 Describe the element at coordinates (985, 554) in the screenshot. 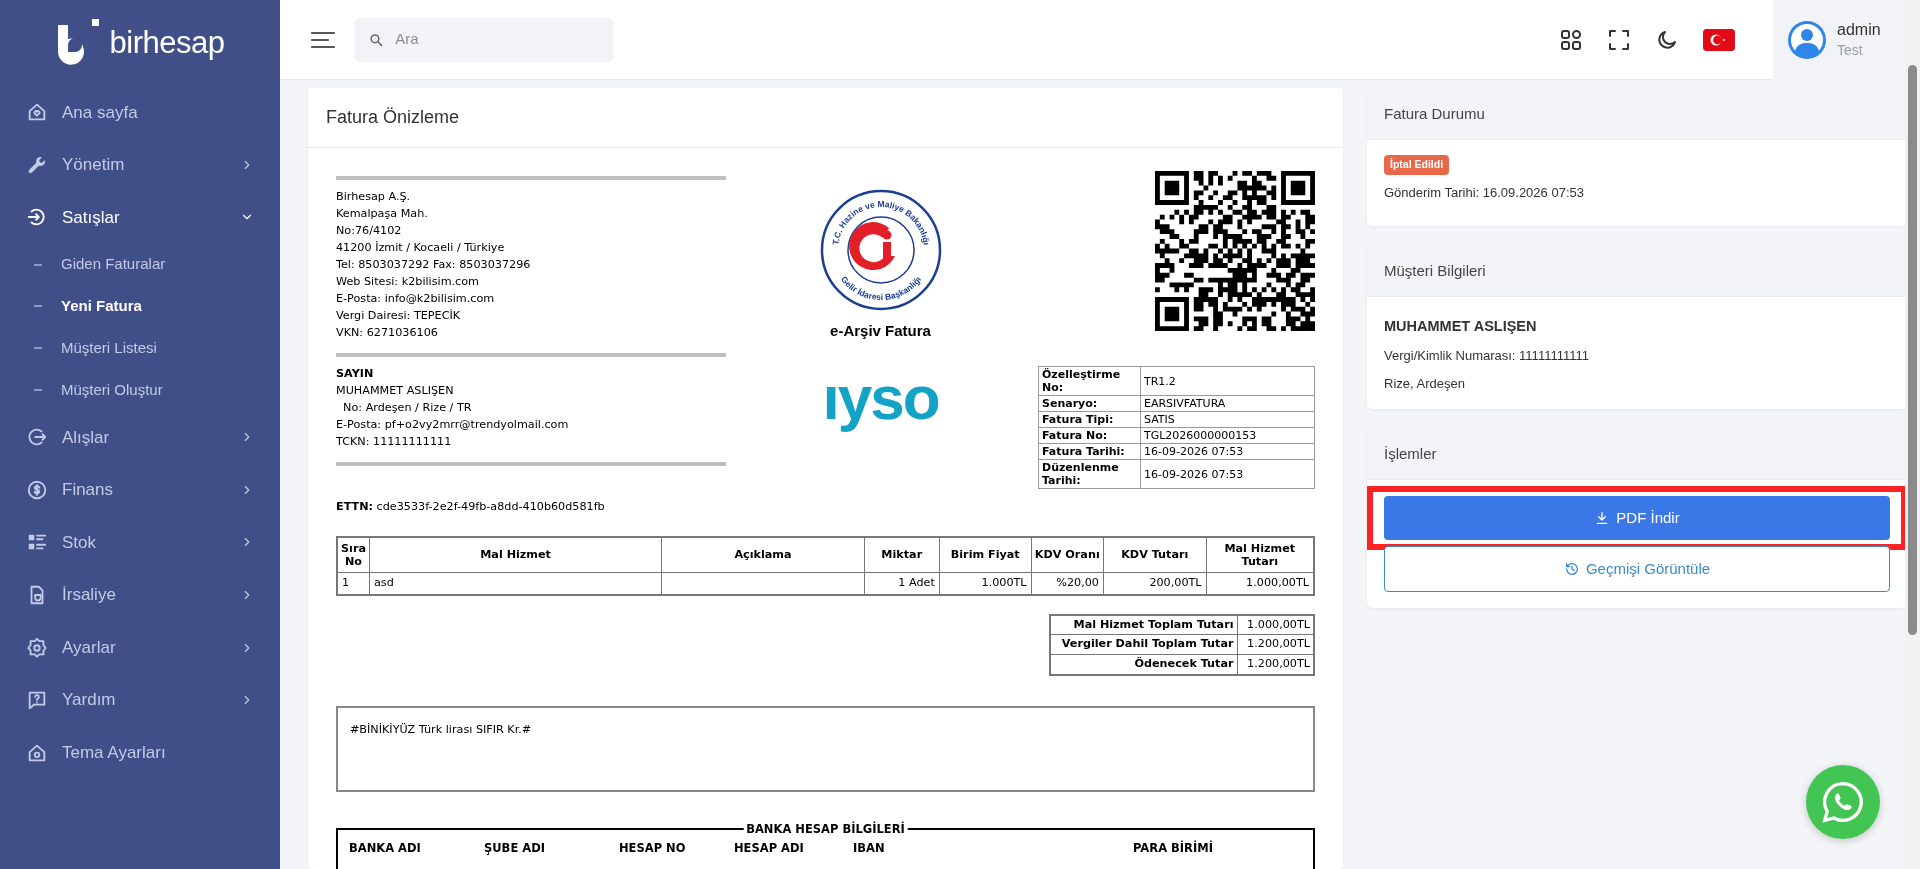

I see `column-header: Birim Fiyat` at that location.